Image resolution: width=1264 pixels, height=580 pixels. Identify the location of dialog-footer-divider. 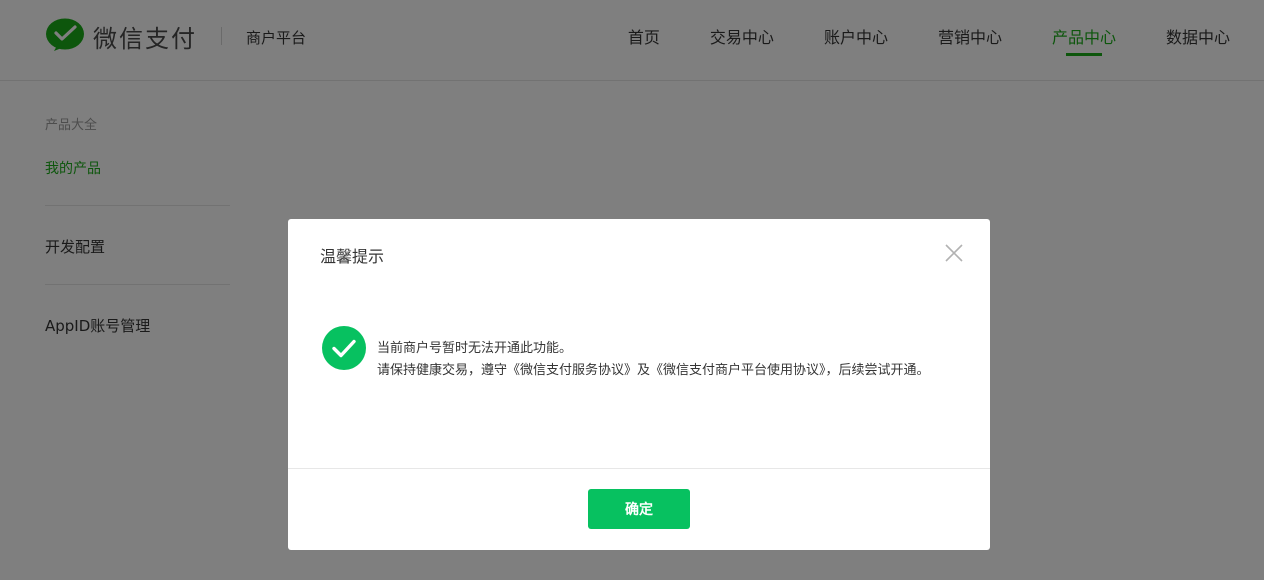
(639, 468).